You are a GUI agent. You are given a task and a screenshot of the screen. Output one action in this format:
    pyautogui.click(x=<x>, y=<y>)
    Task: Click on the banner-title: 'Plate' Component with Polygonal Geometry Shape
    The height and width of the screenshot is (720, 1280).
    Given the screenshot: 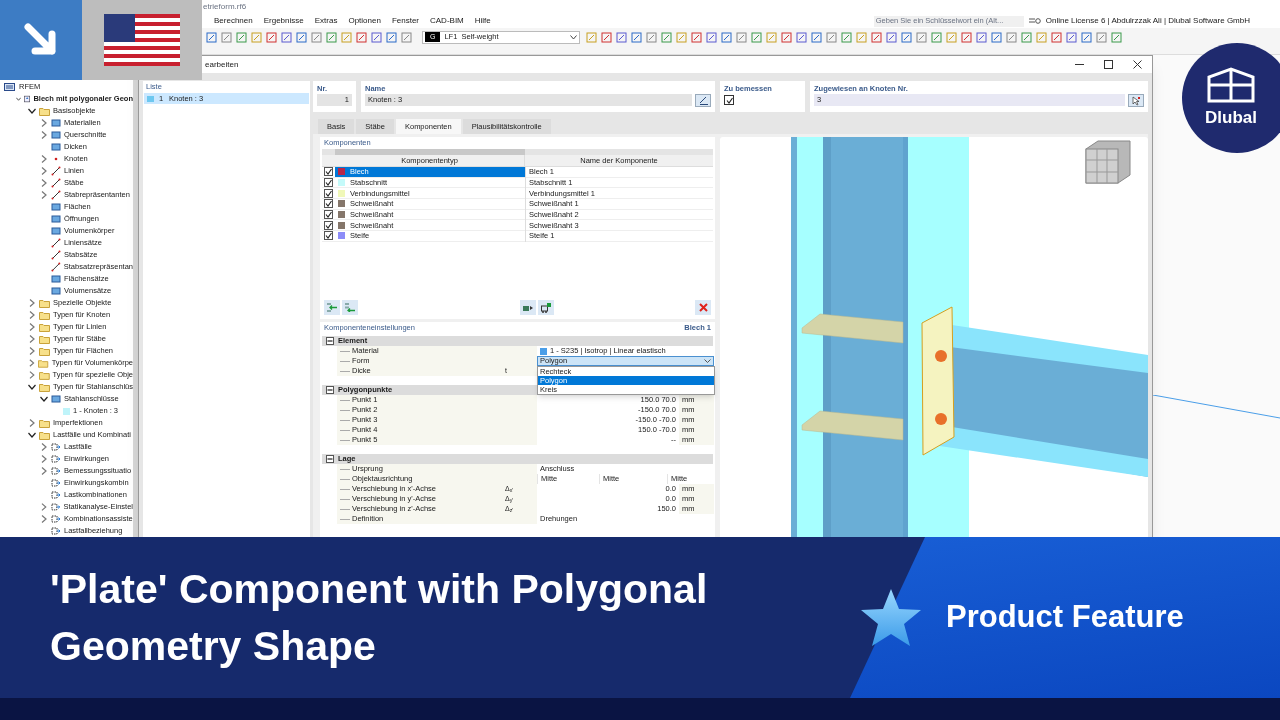 What is the action you would take?
    pyautogui.click(x=379, y=617)
    